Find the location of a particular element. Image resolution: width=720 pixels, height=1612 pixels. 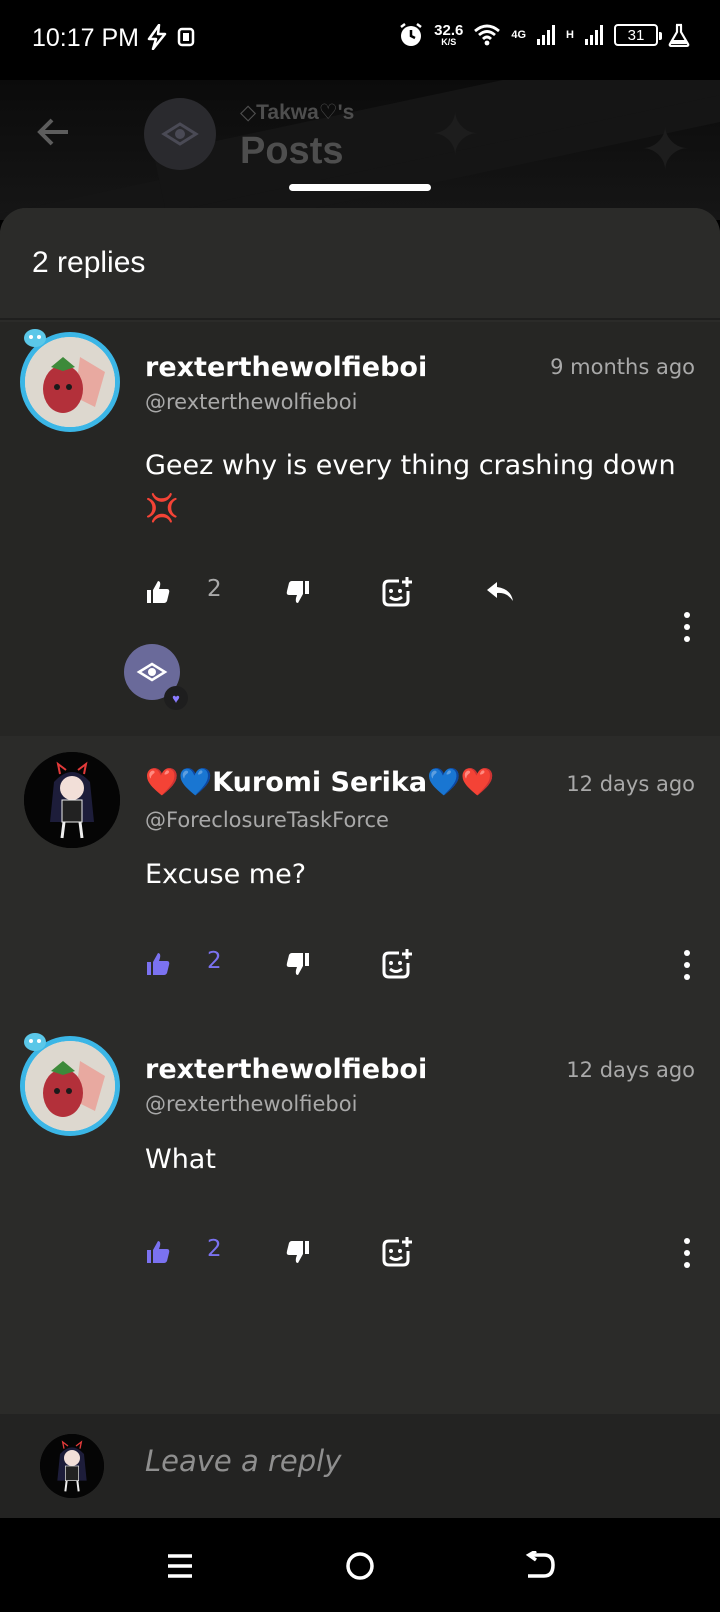

signal-icon is located at coordinates (546, 35).